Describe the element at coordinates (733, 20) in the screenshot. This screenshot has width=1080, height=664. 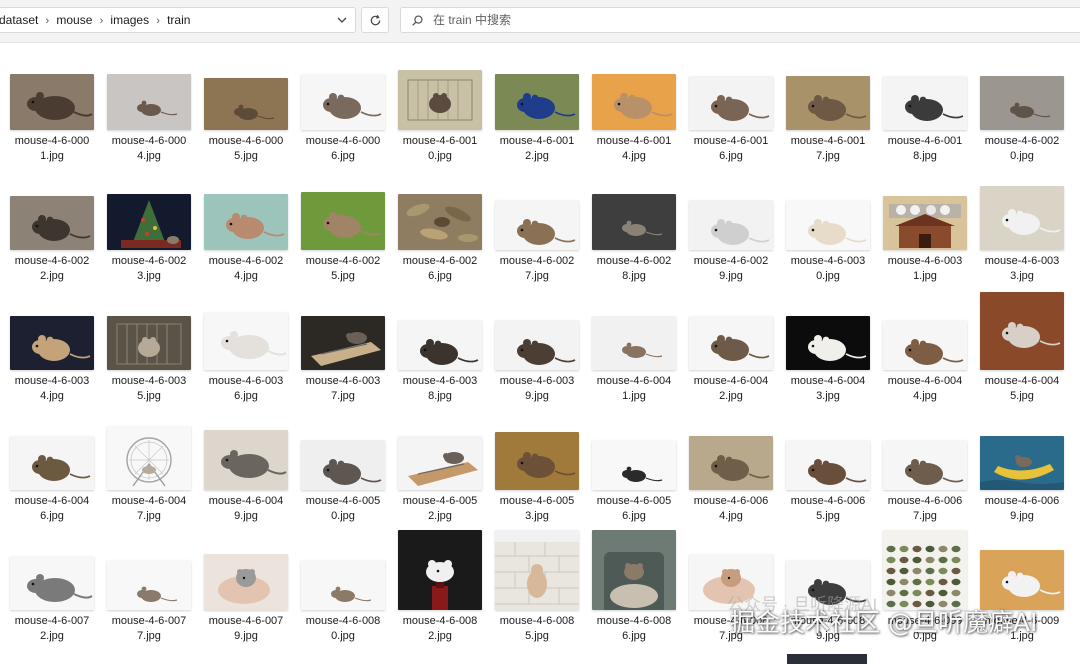
I see `search-input` at that location.